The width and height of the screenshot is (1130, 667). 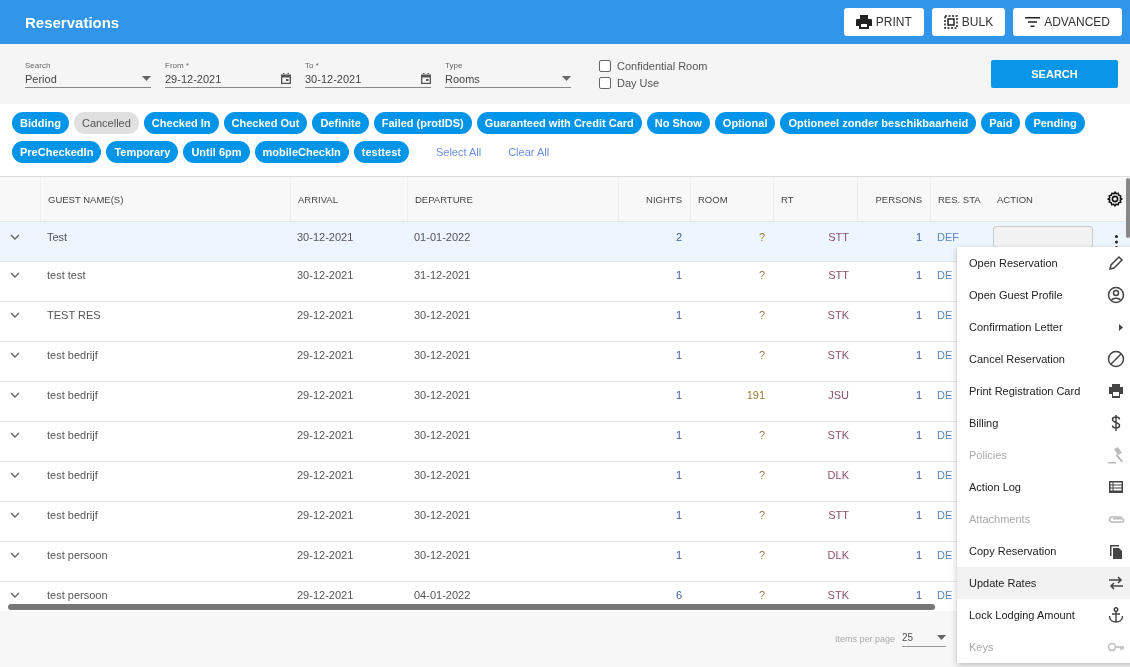 What do you see at coordinates (755, 394) in the screenshot?
I see `table-cell: 191` at bounding box center [755, 394].